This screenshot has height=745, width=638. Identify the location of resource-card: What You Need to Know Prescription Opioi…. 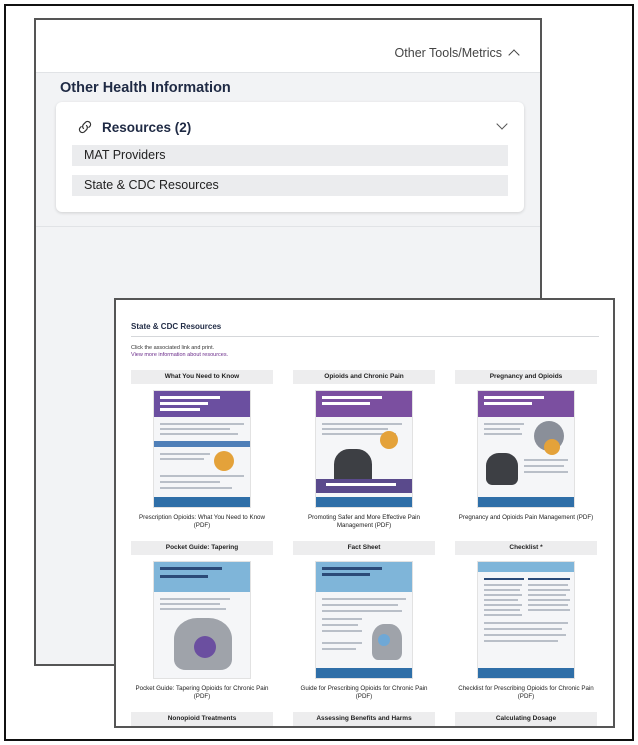
(202, 452).